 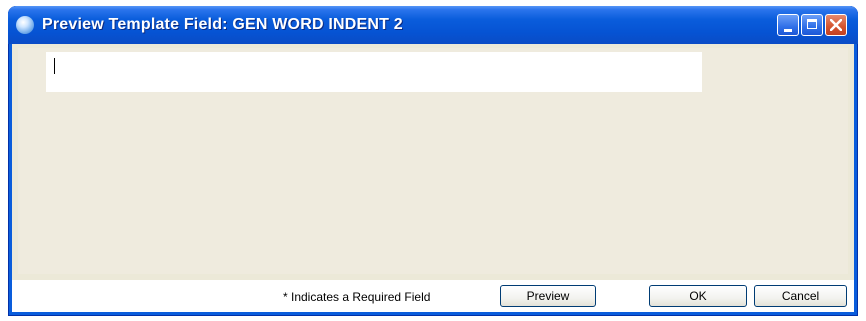 What do you see at coordinates (548, 296) in the screenshot?
I see `preview-button: Preview` at bounding box center [548, 296].